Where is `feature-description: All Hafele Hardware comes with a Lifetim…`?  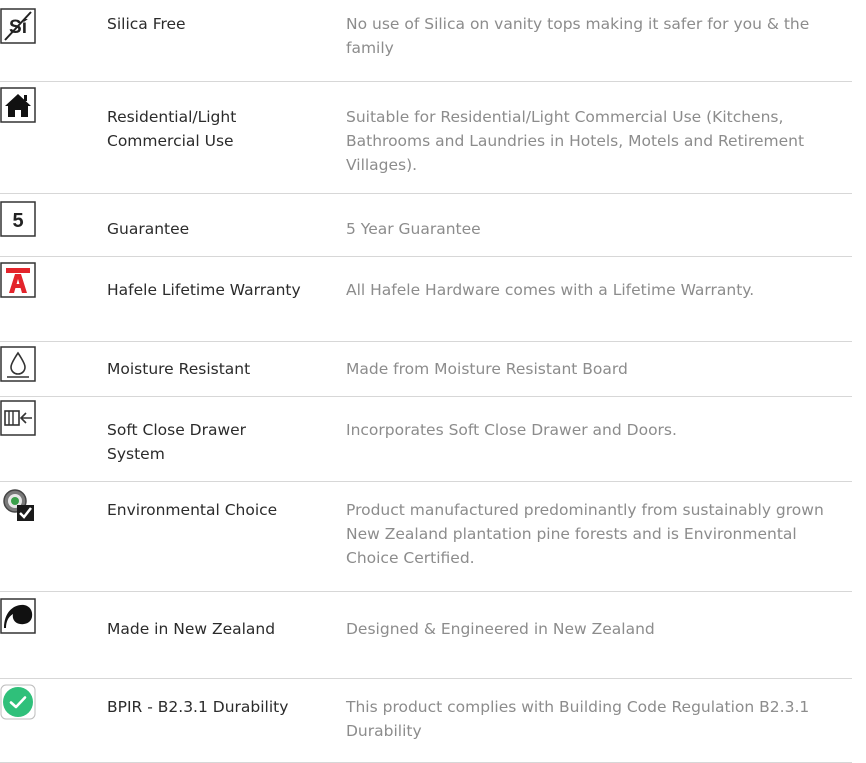
feature-description: All Hafele Hardware comes with a Lifetim… is located at coordinates (550, 290).